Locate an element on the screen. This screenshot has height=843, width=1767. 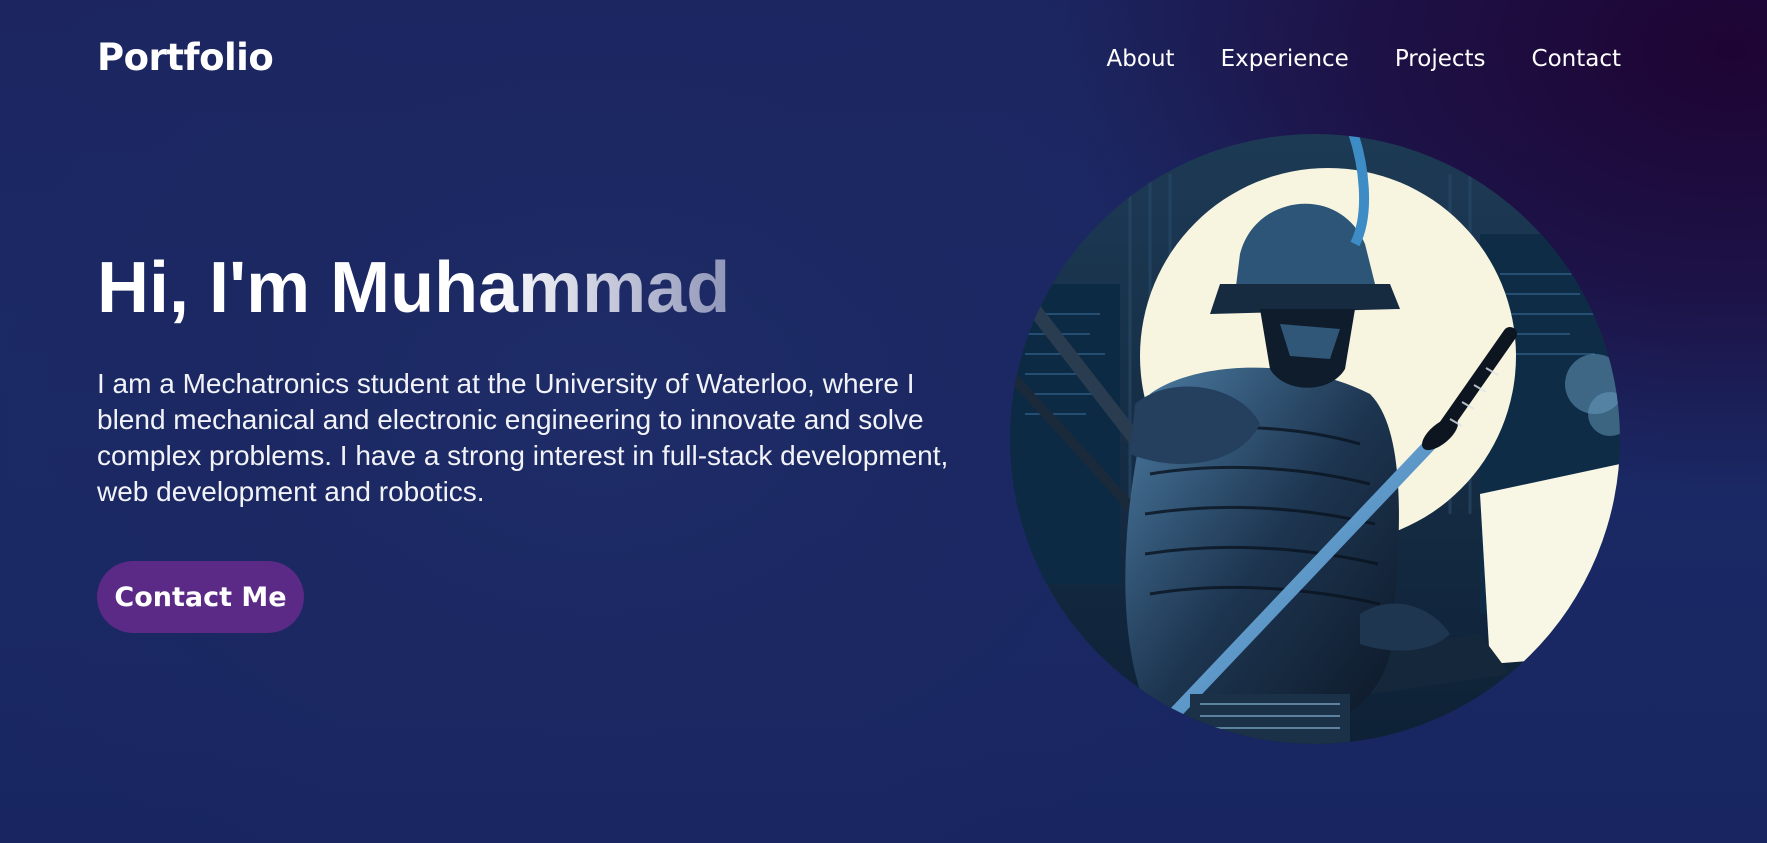
nav-link-contact: Contact is located at coordinates (1576, 59).